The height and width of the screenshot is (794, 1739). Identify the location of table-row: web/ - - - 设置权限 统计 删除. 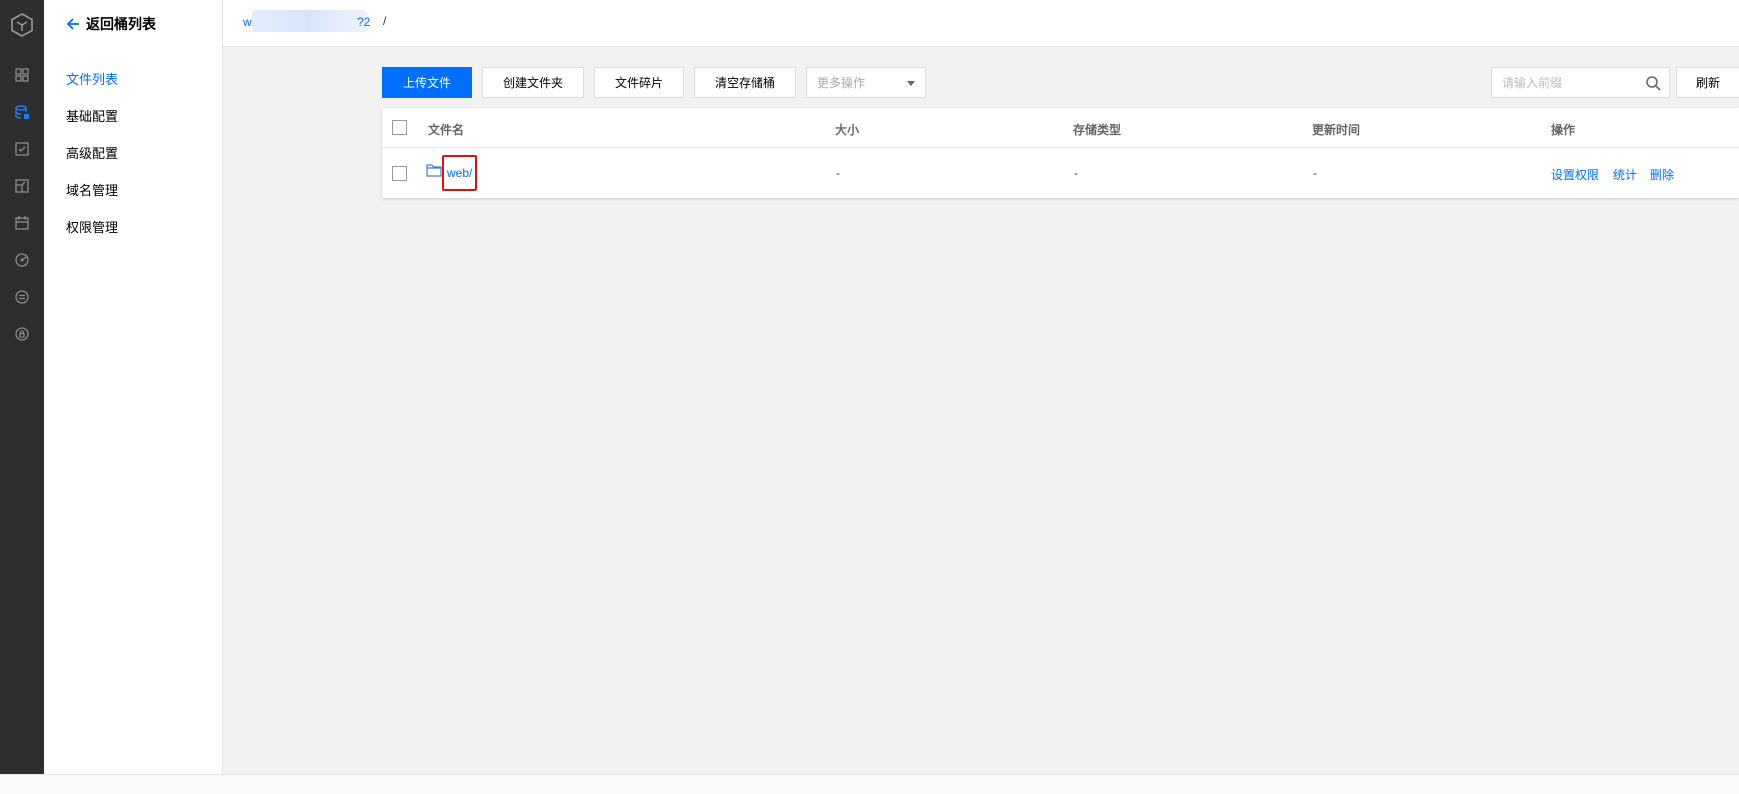
(1060, 173).